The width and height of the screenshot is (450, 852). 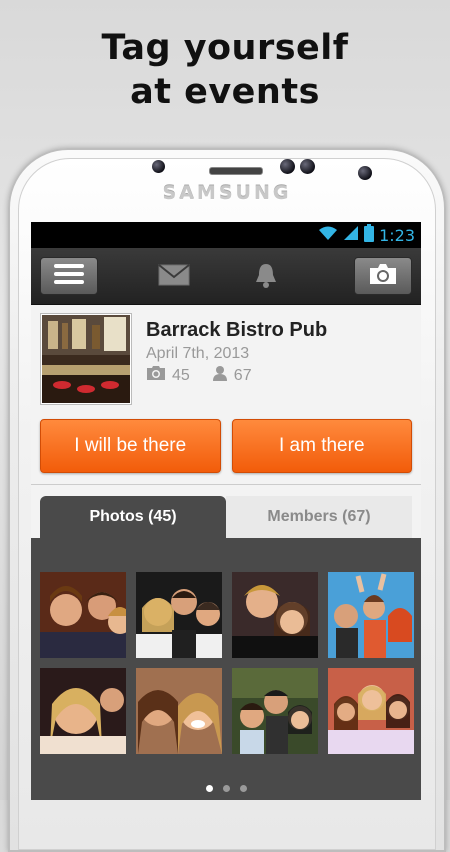 I want to click on event-header: Barrack Bistro Pub April 7th, 2013 45 67, so click(x=226, y=355).